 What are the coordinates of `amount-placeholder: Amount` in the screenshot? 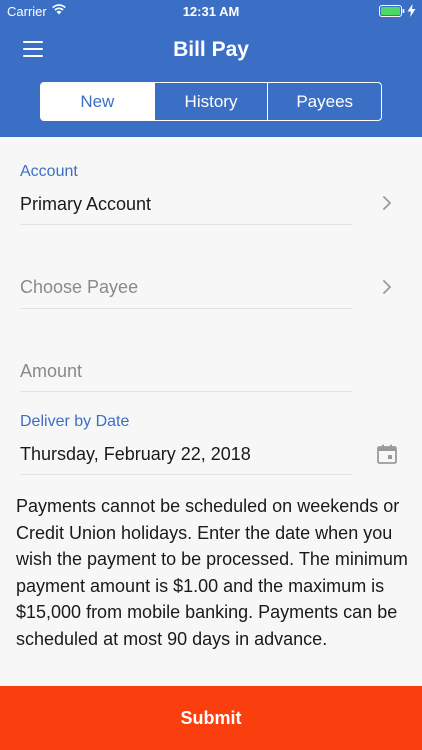 It's located at (51, 371).